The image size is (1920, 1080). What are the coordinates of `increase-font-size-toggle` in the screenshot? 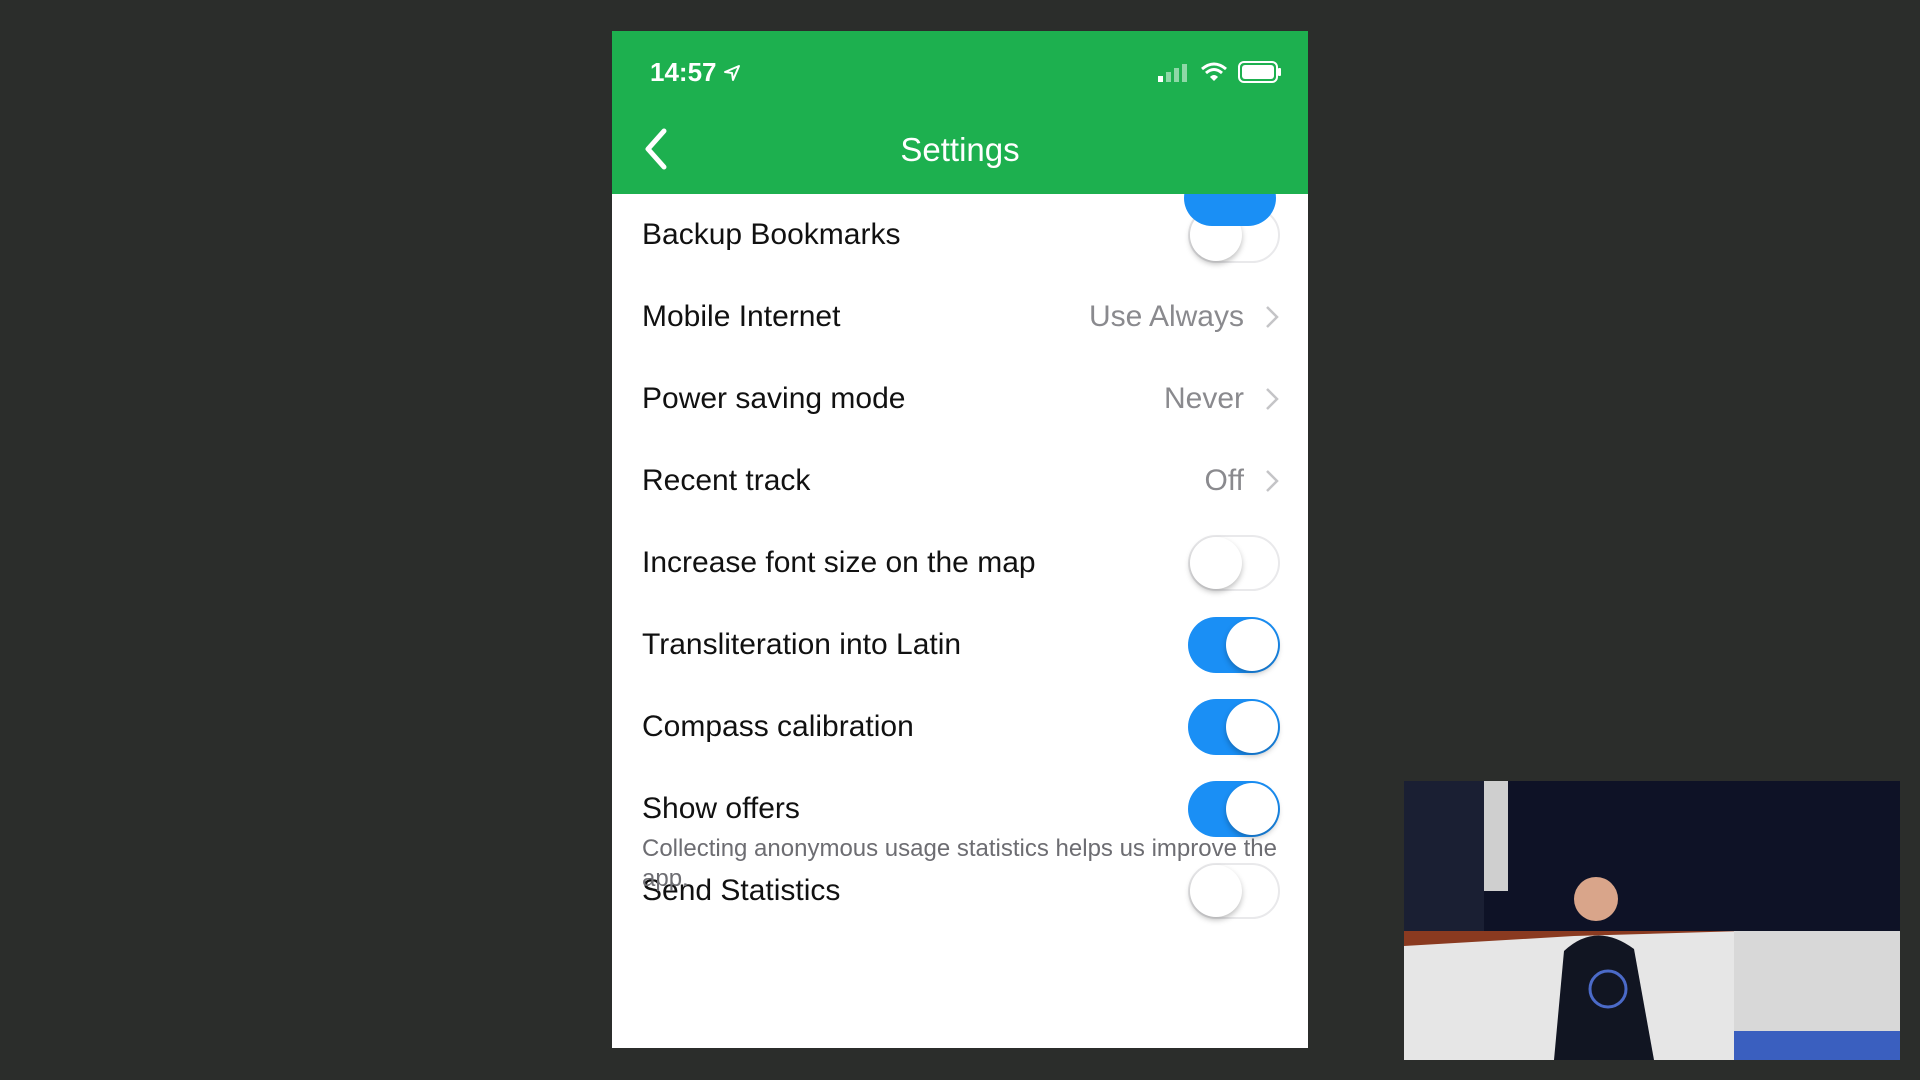 It's located at (1234, 563).